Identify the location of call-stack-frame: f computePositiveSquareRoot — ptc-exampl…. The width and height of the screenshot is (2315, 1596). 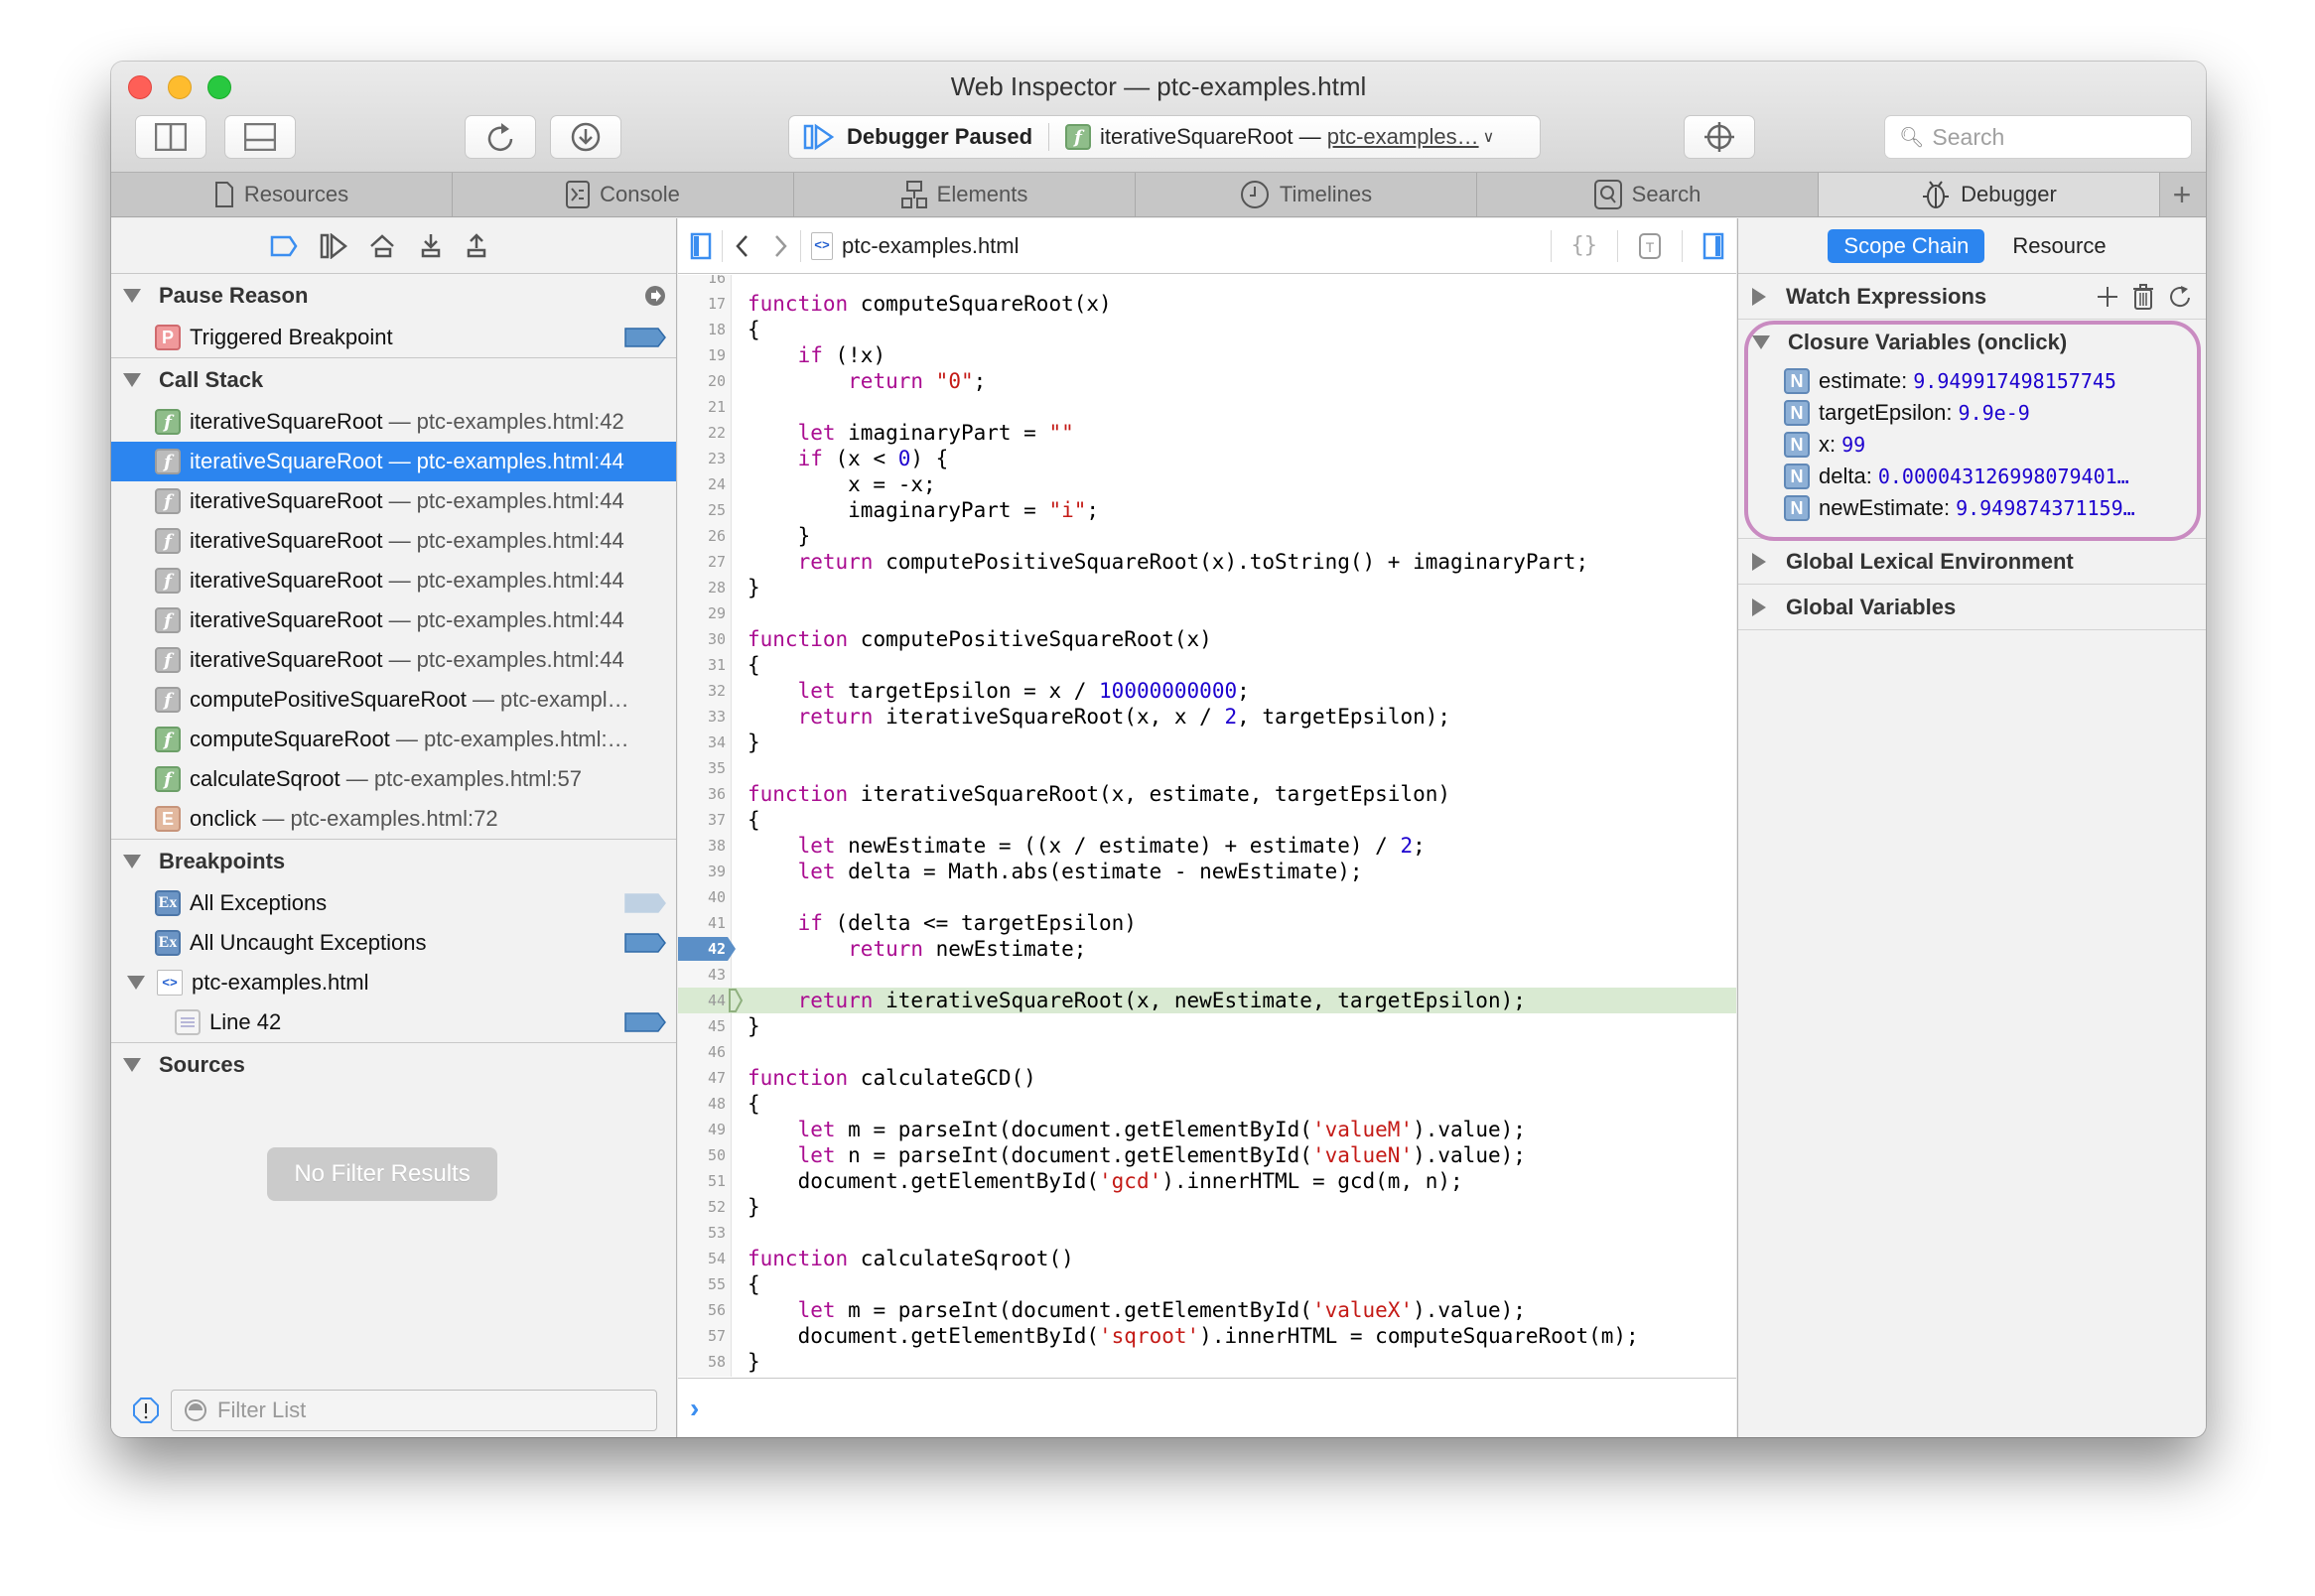
(393, 700).